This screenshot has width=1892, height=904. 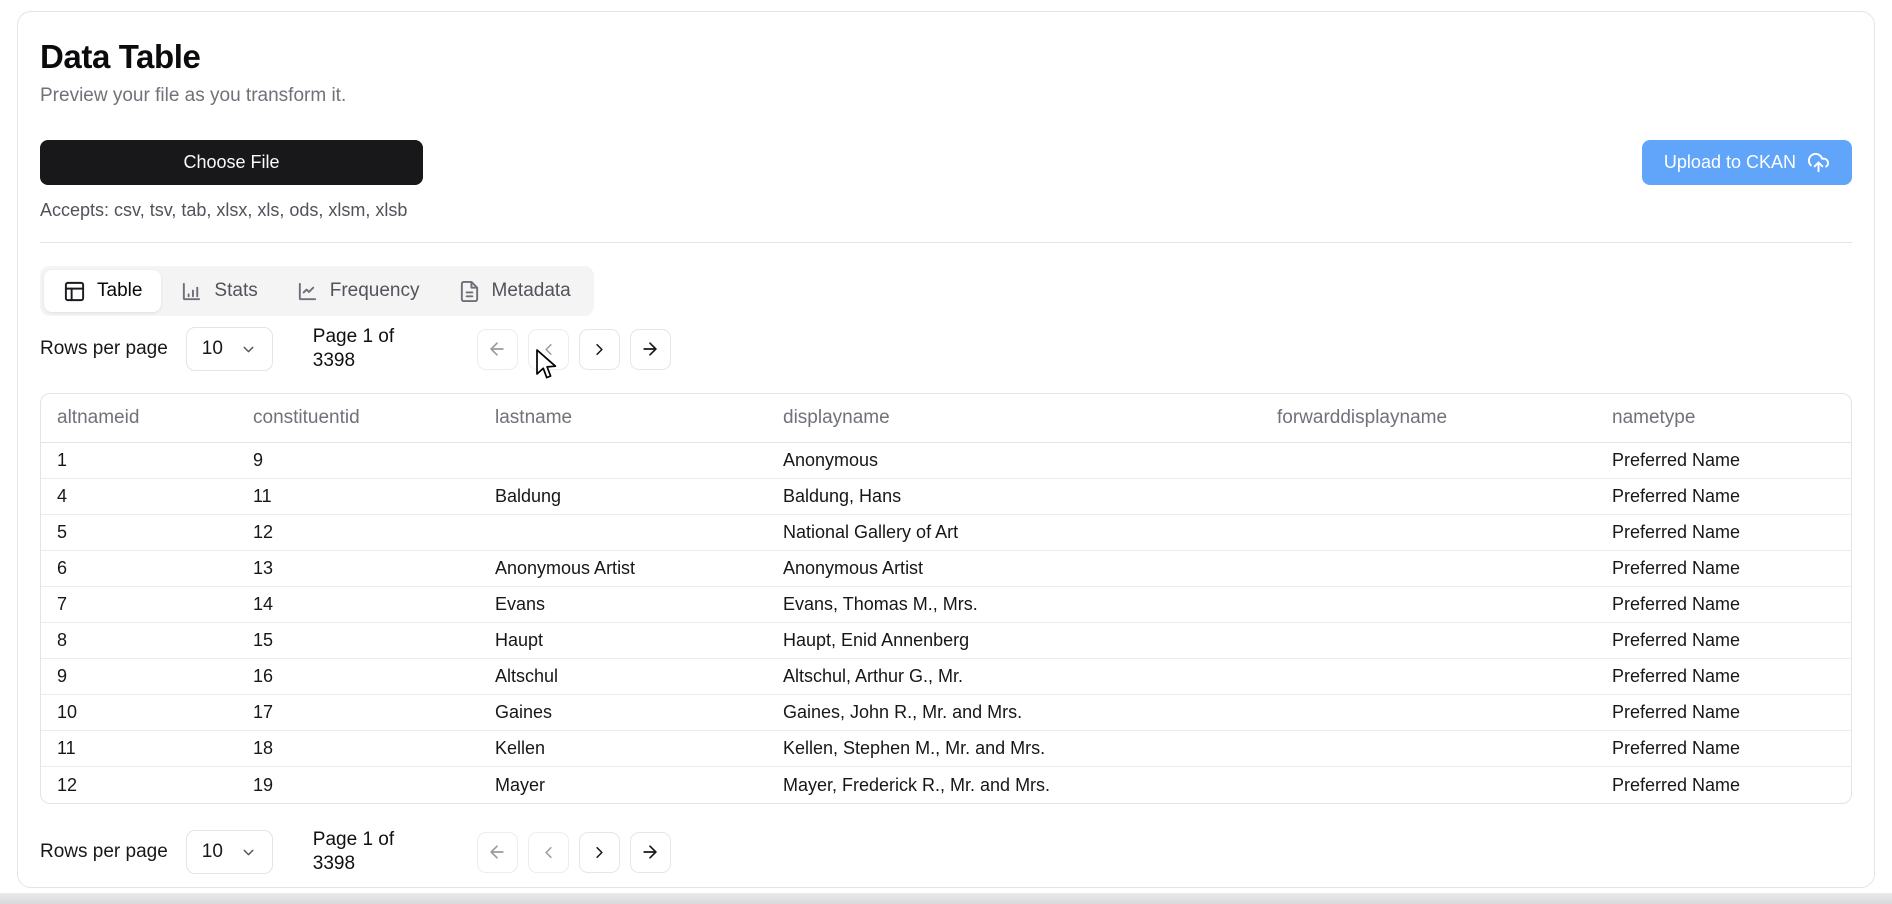 I want to click on page-subtitle: Preview your file as you transform it., so click(x=193, y=95).